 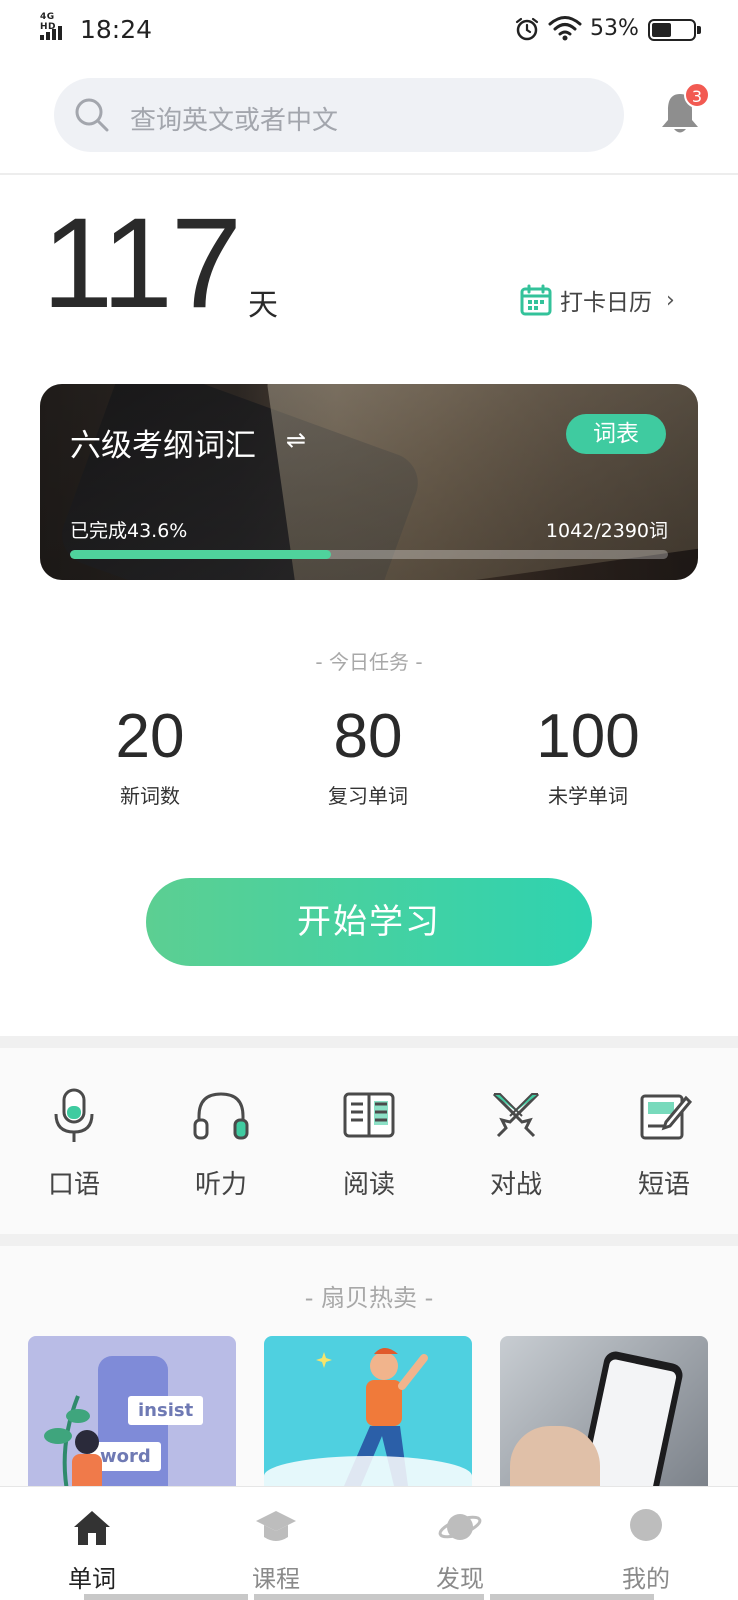 I want to click on open-book-icon, so click(x=369, y=1115).